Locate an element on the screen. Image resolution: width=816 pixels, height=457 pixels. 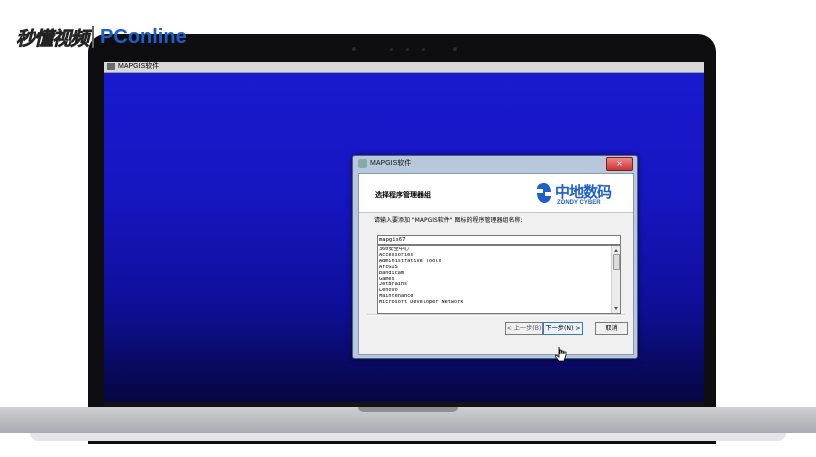
scroll-thumb is located at coordinates (616, 262).